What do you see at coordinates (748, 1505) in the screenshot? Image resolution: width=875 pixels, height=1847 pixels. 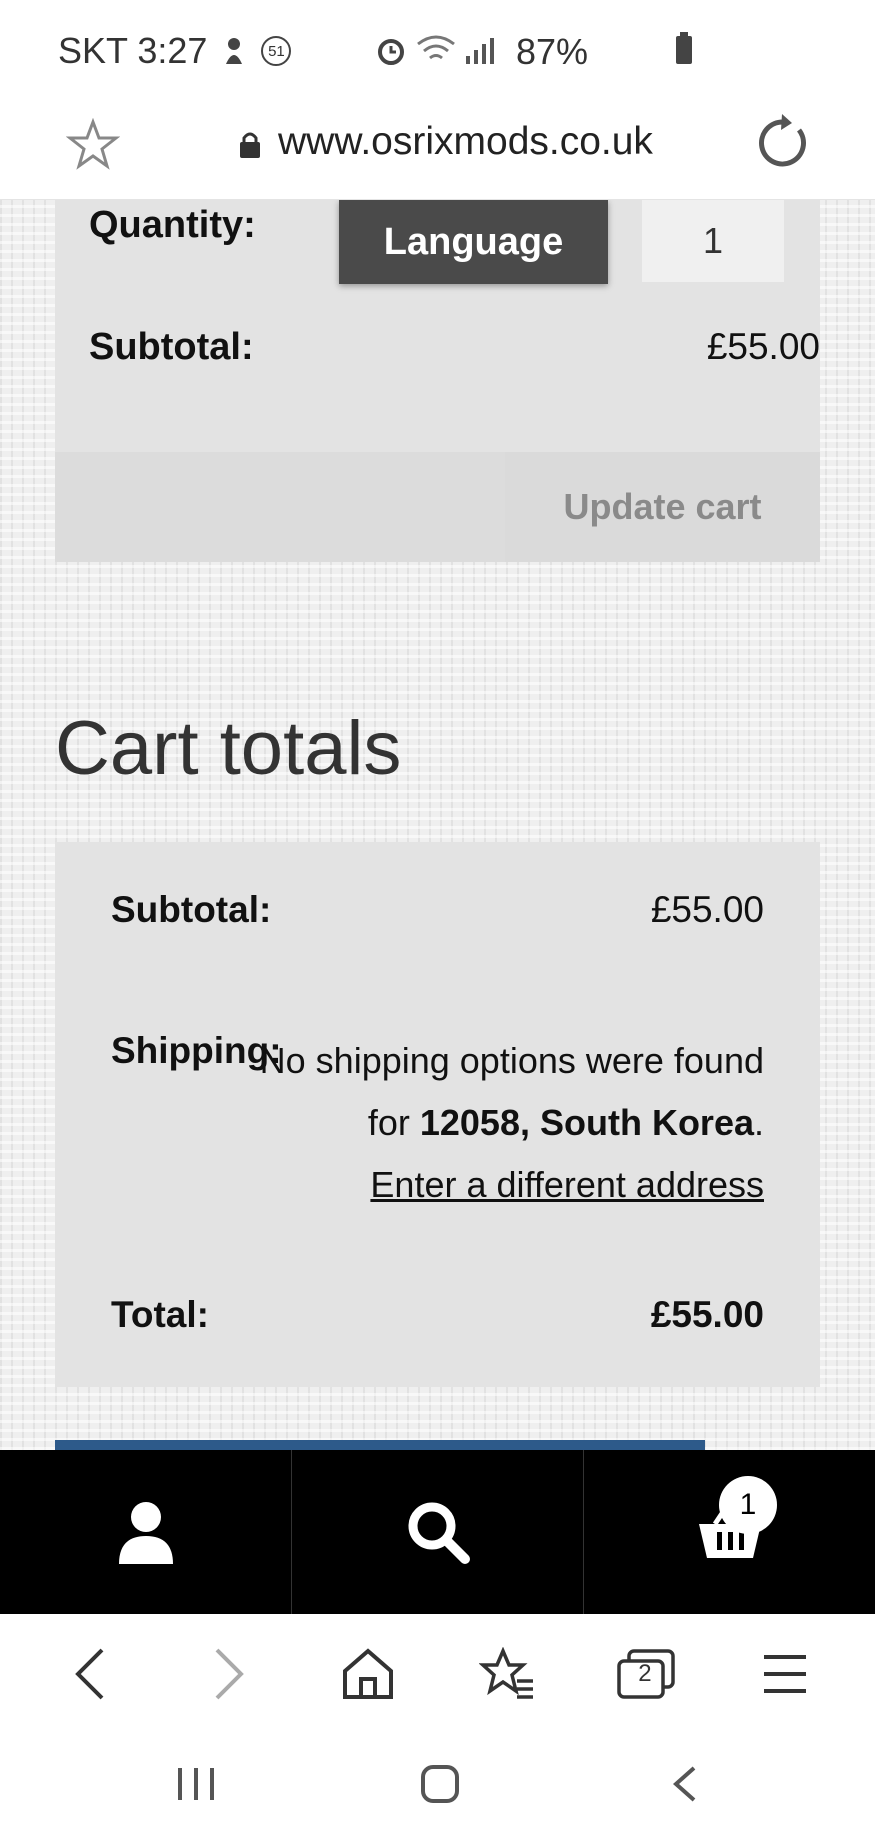 I see `basket-count-badge: 1` at bounding box center [748, 1505].